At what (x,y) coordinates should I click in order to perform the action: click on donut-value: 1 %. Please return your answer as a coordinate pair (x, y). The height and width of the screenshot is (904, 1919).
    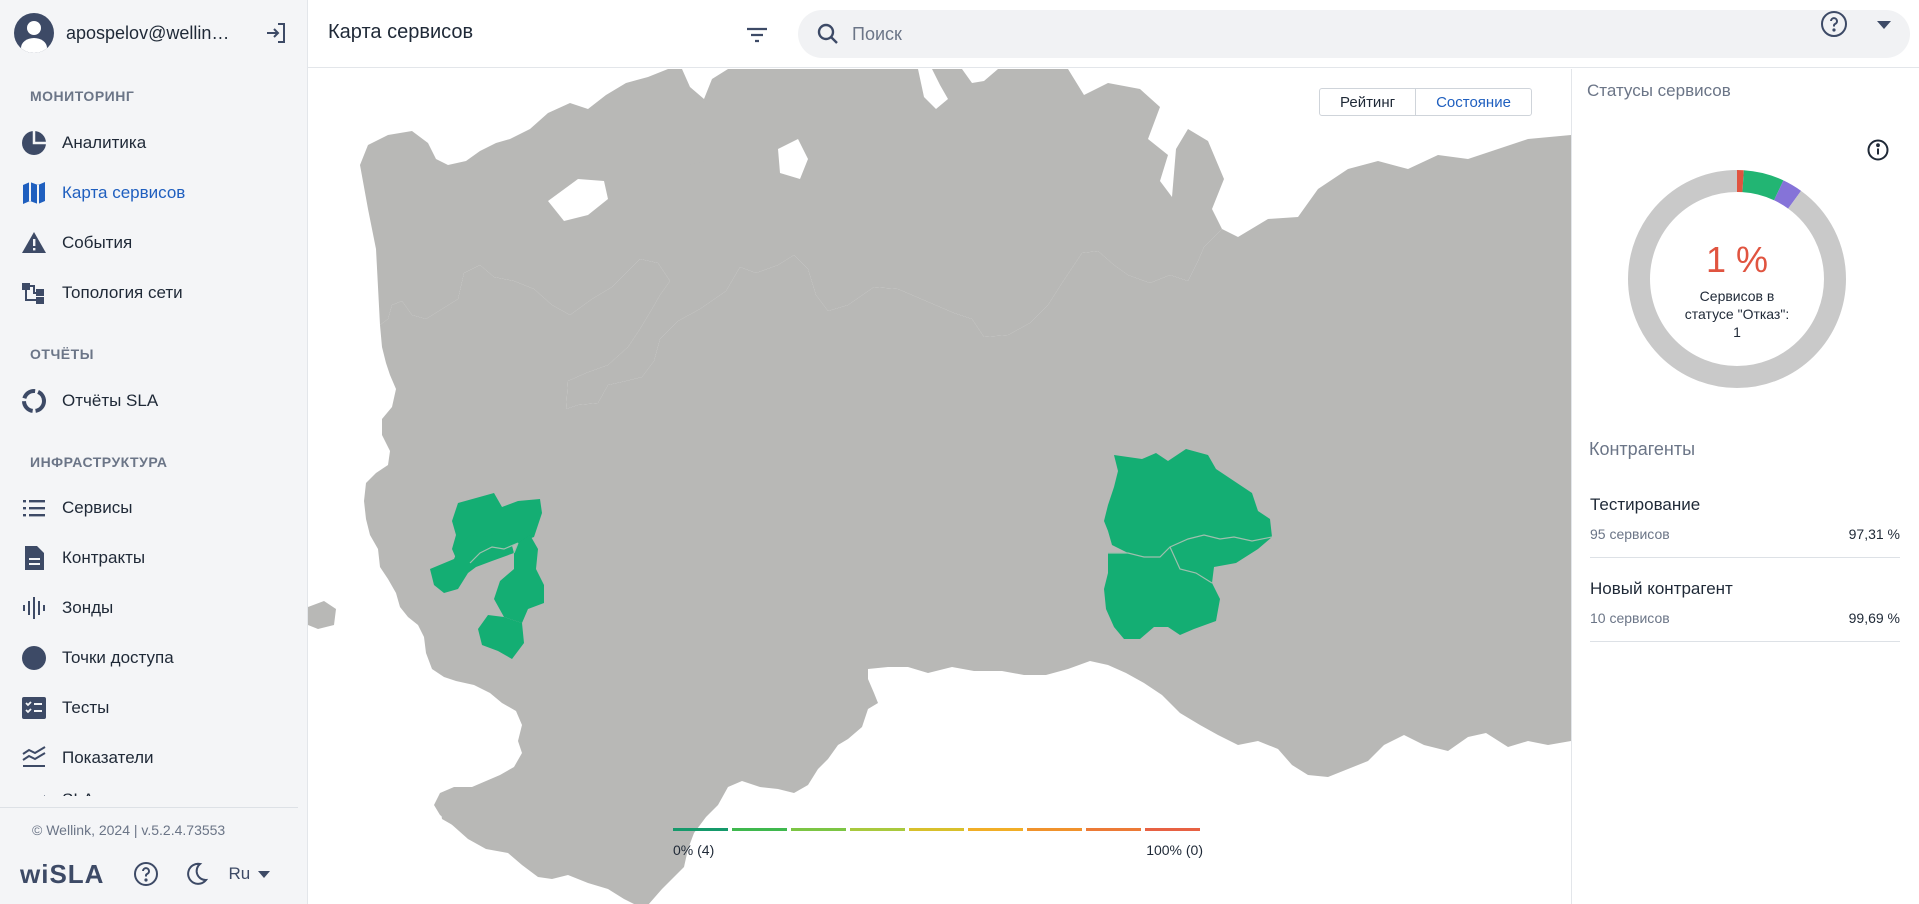
    Looking at the image, I should click on (1737, 259).